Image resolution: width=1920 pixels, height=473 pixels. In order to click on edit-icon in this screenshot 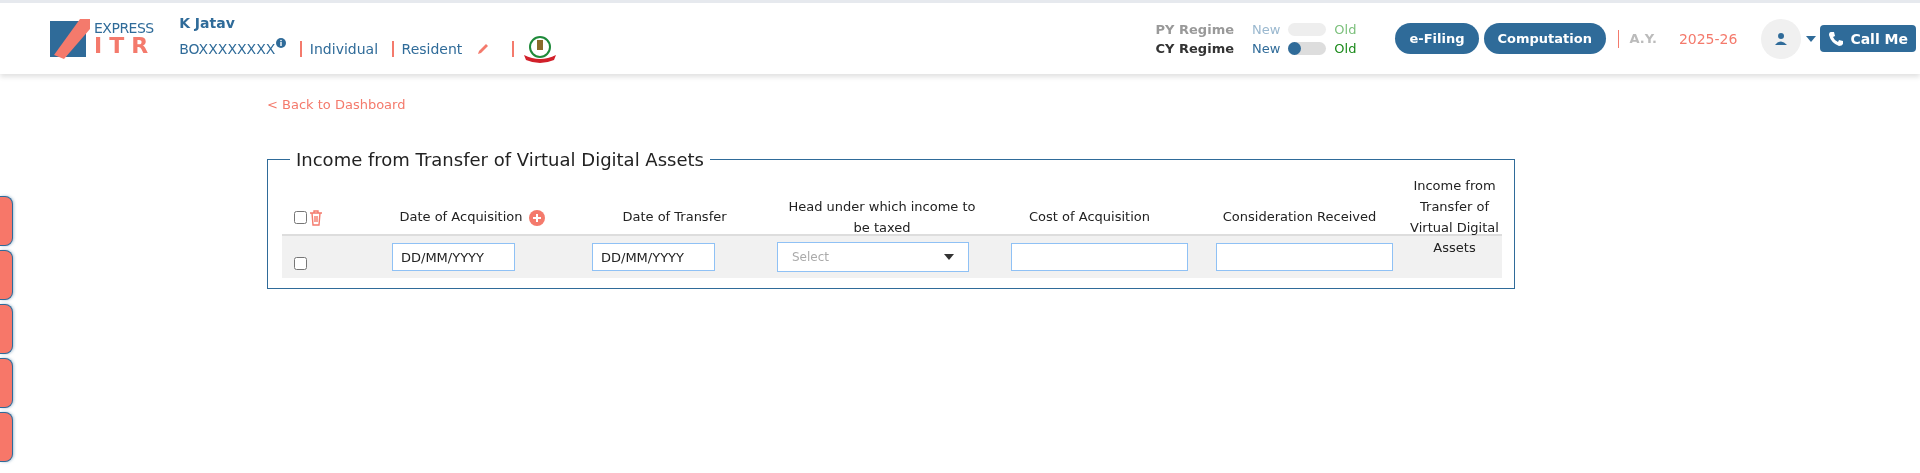, I will do `click(483, 48)`.